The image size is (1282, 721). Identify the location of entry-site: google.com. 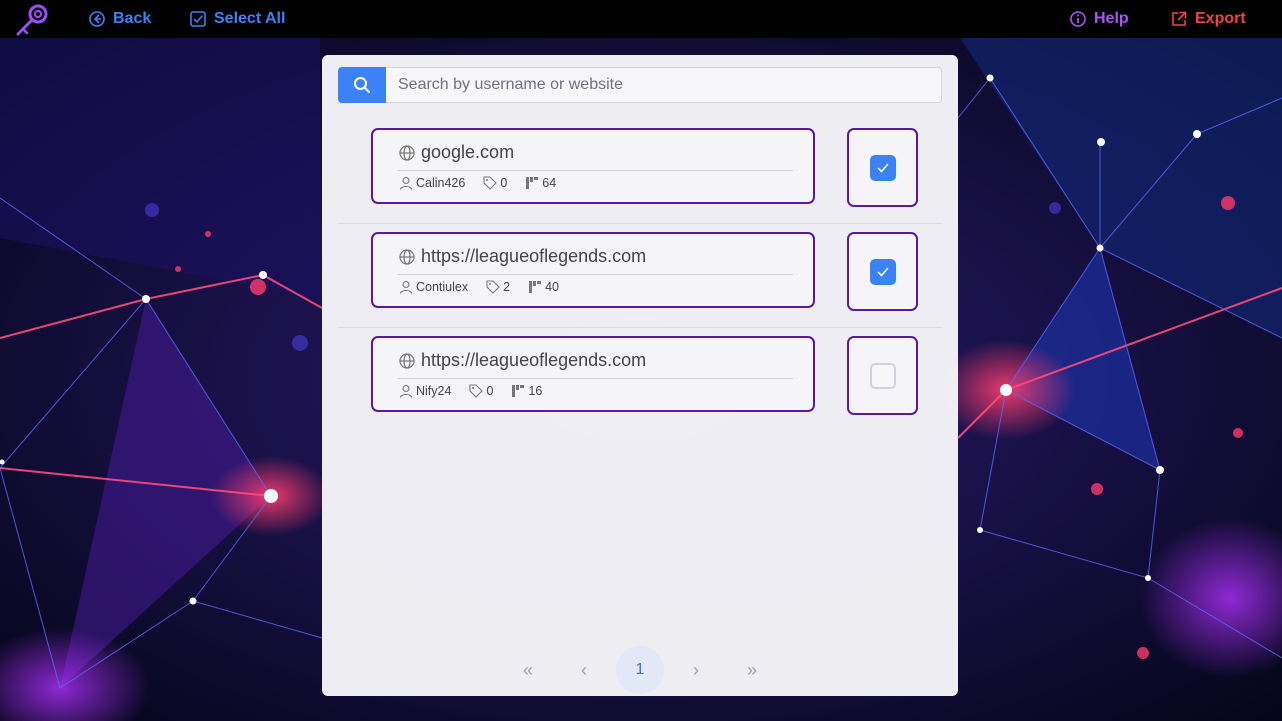
(456, 152).